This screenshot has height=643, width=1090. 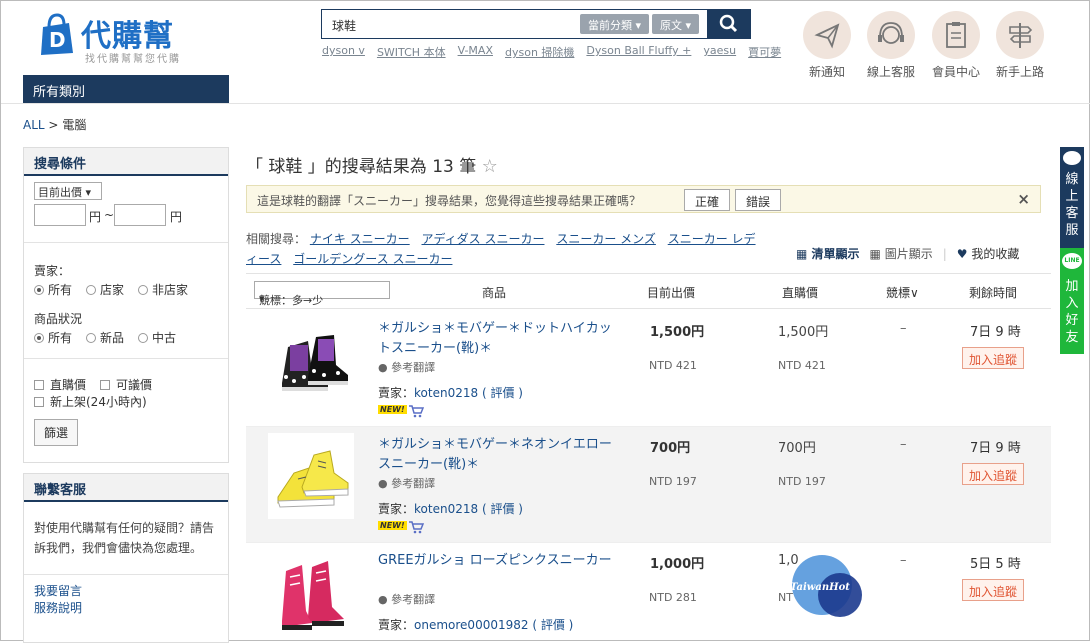 I want to click on product-title-link: GREEガルショ ローズピンクスニーカー, so click(x=498, y=561).